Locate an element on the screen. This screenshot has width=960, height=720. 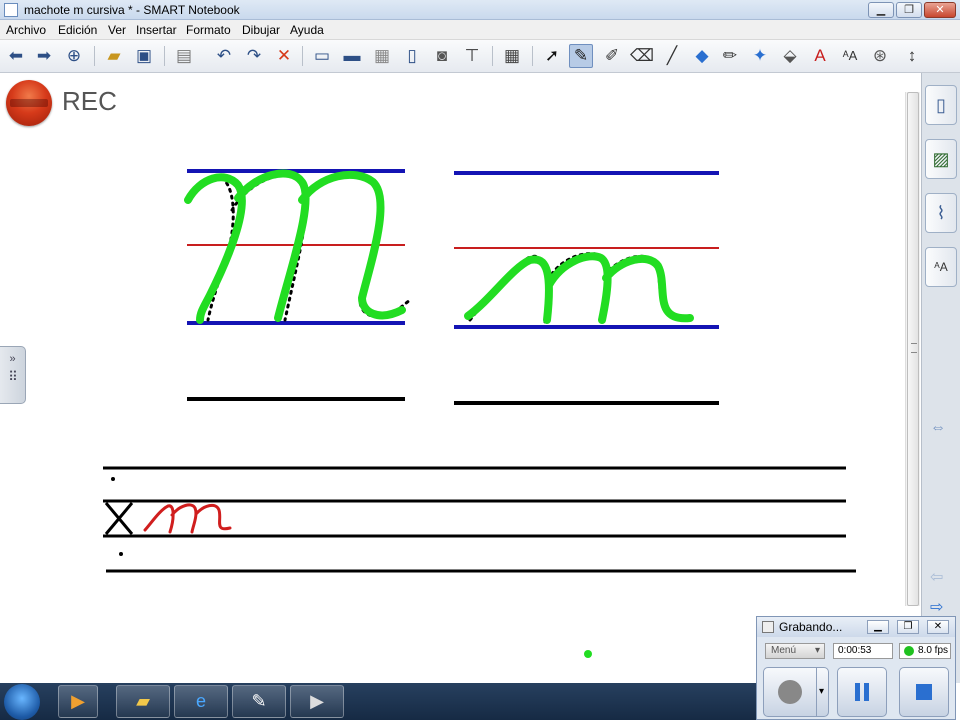
capital-m-green-trace is located at coordinates (295, 246).